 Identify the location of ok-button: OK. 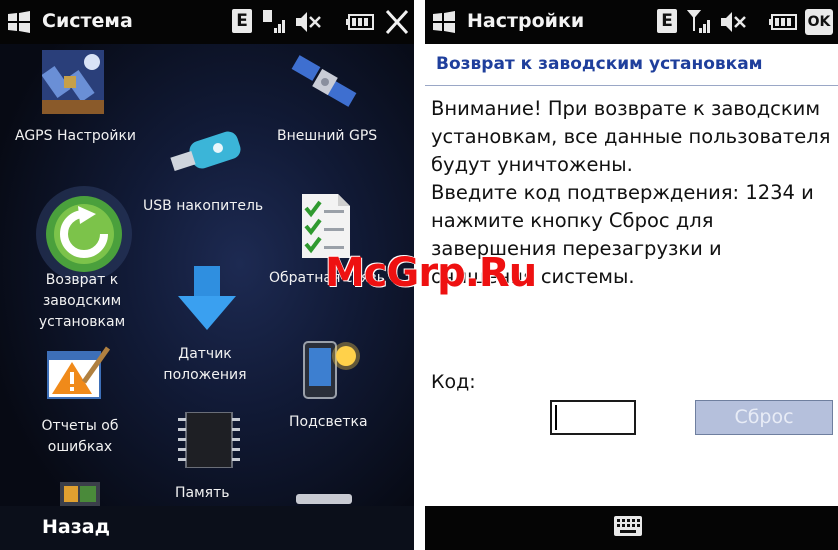
(819, 22).